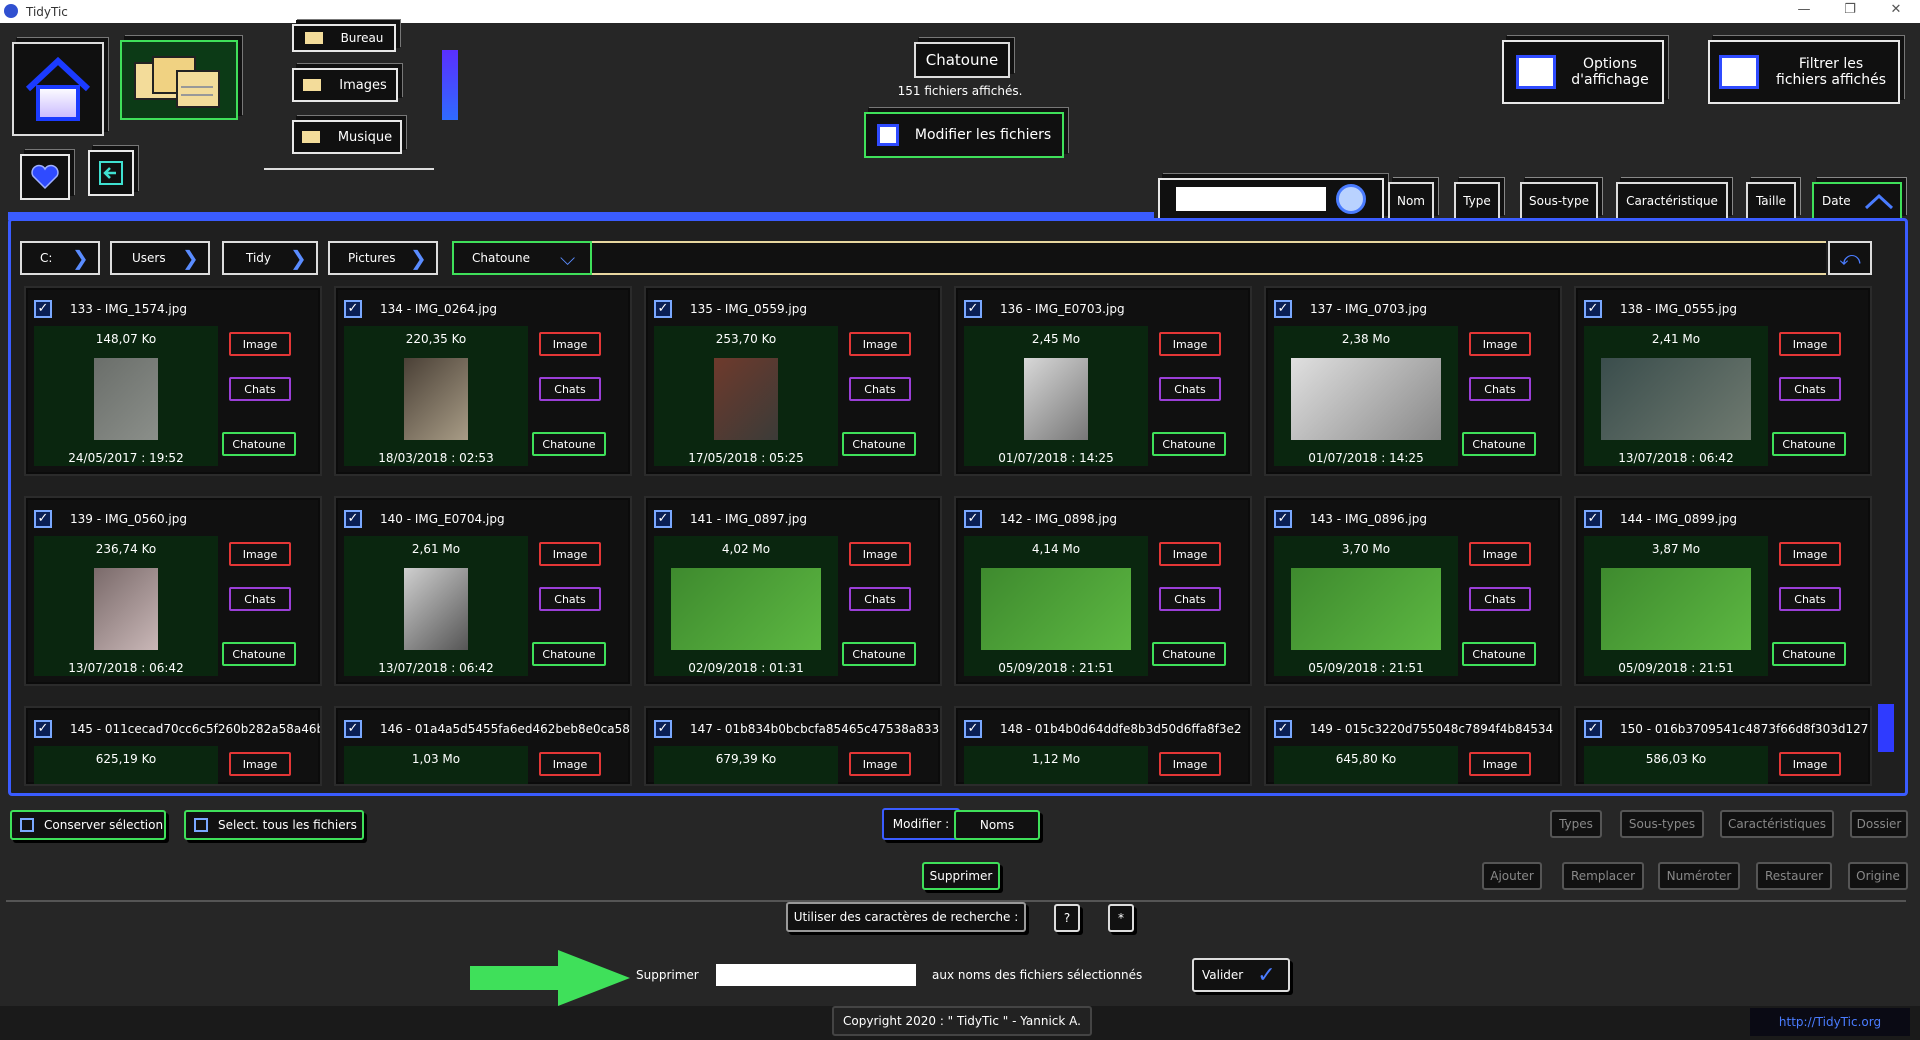  Describe the element at coordinates (1603, 876) in the screenshot. I see `replace-button: Remplacer` at that location.